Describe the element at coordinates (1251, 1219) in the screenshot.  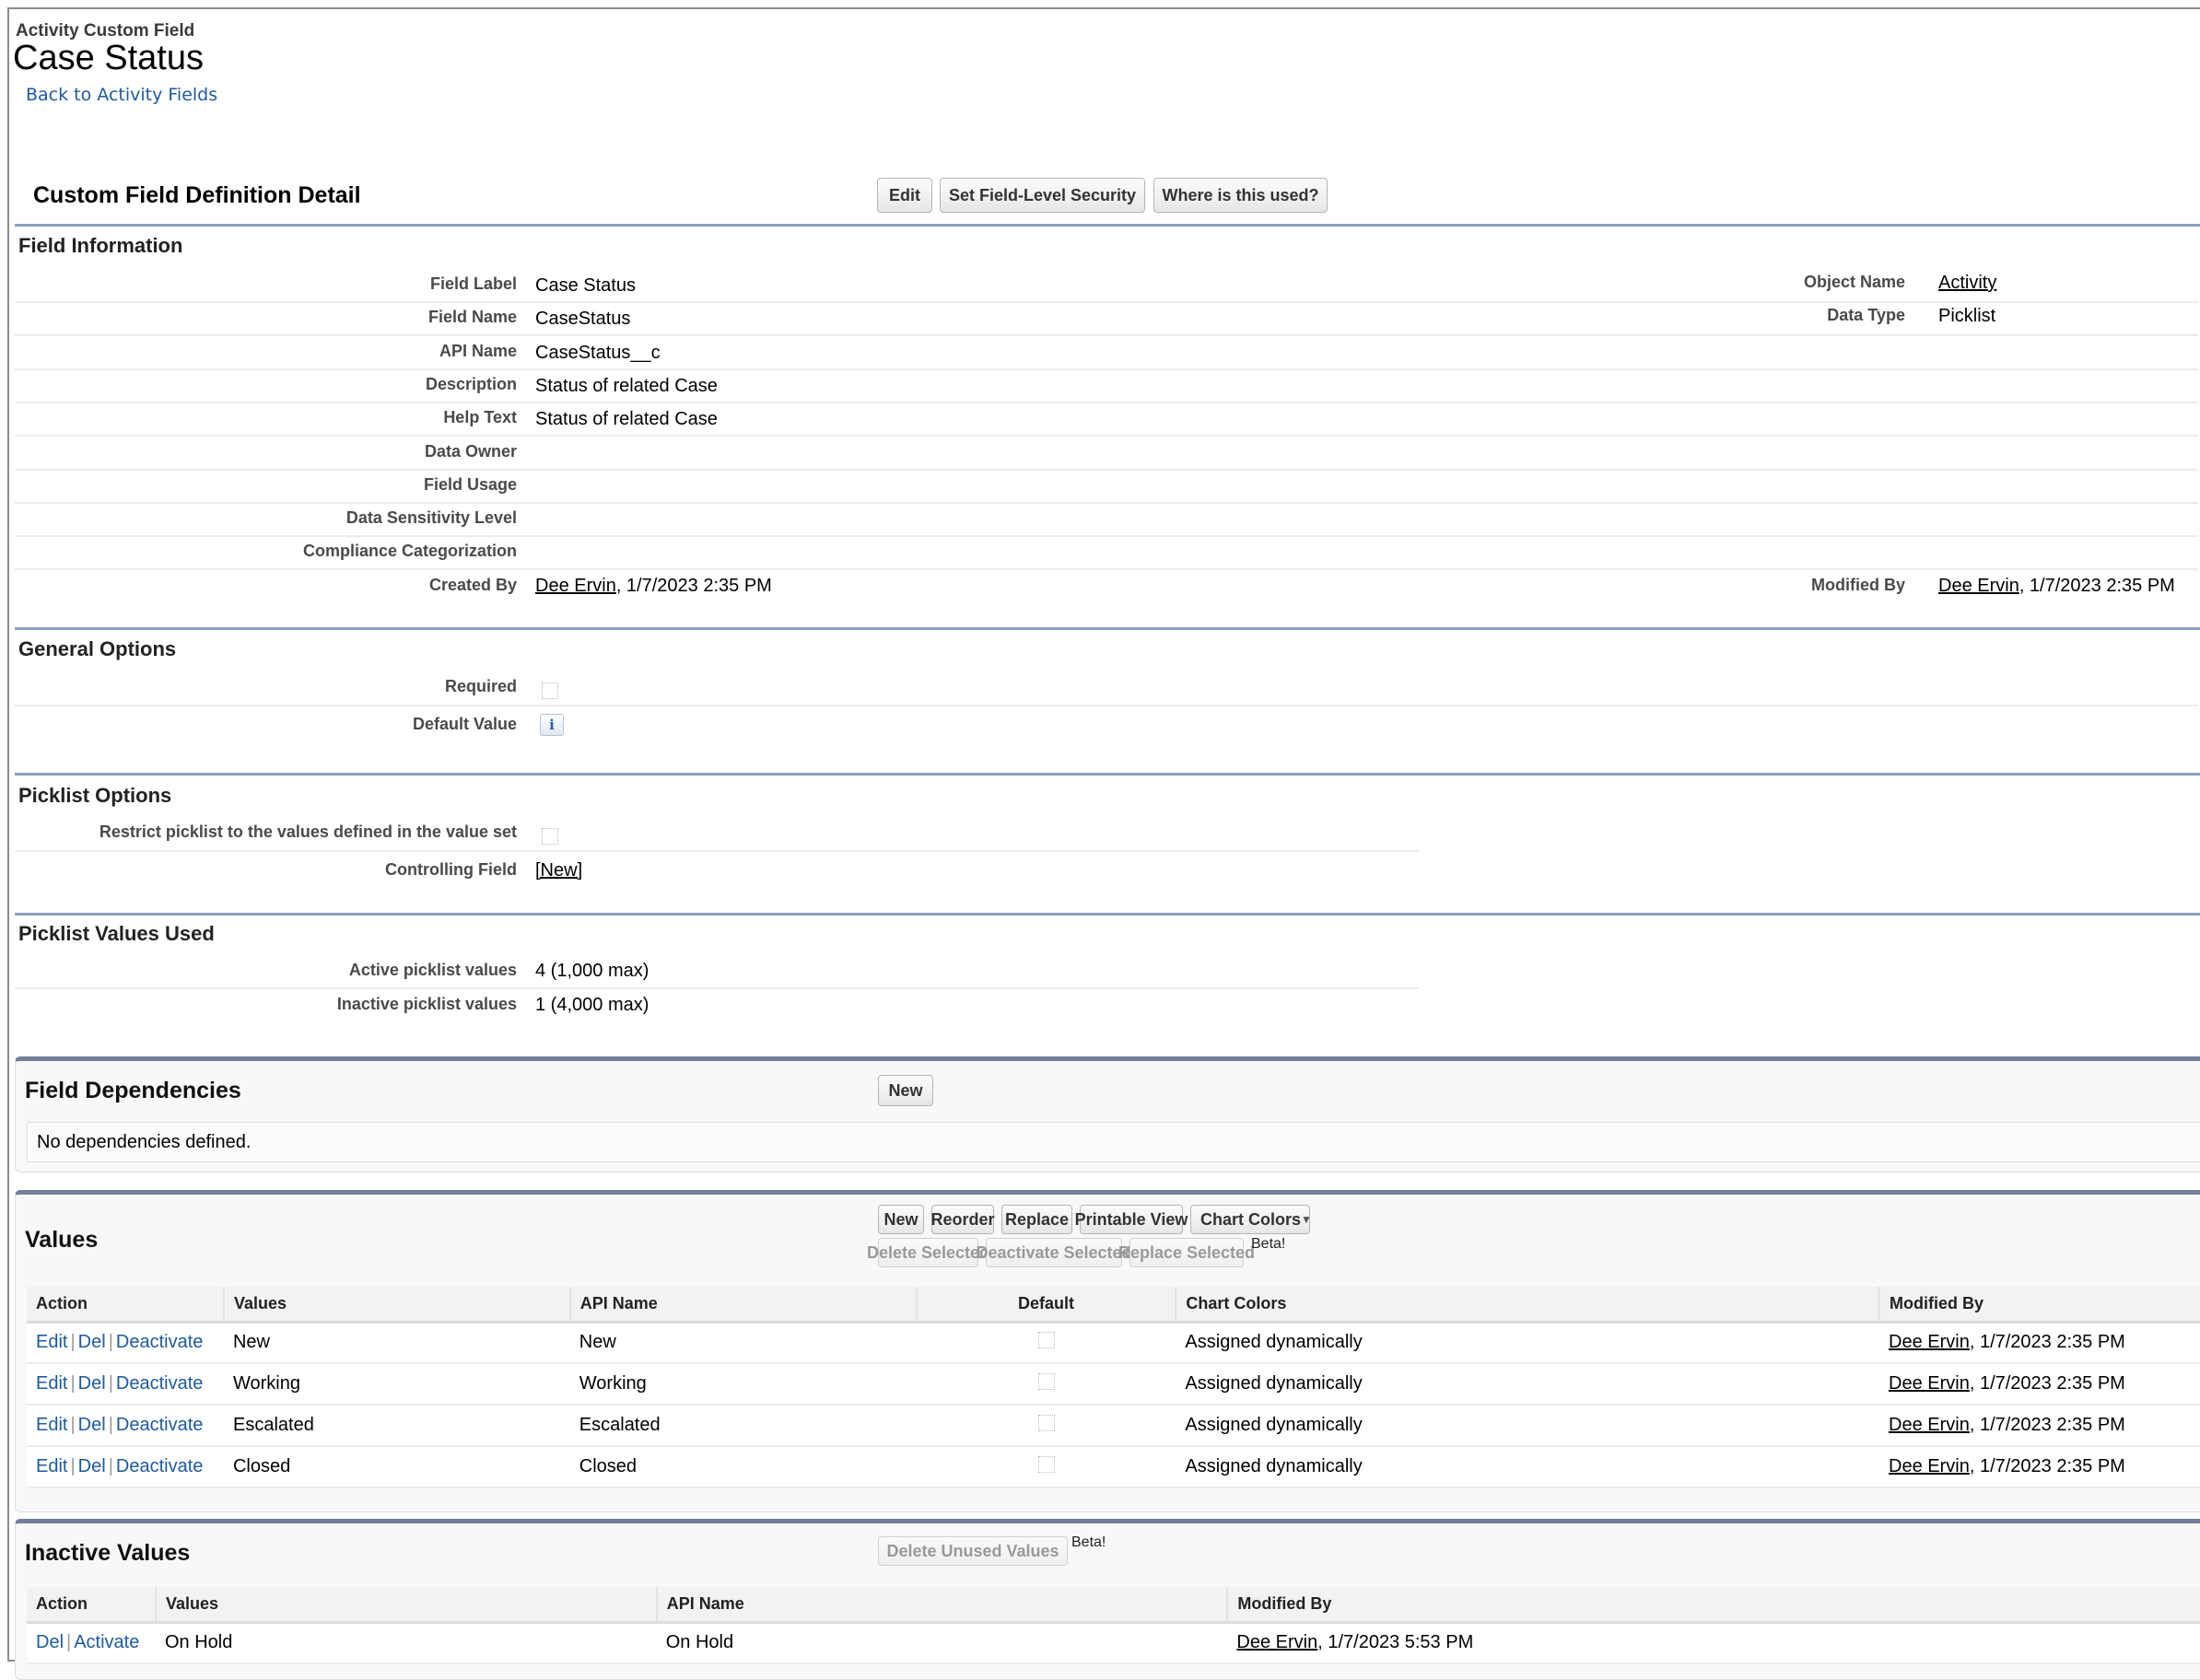
I see `chart-colors-dropdown: Chart Colors ▼` at that location.